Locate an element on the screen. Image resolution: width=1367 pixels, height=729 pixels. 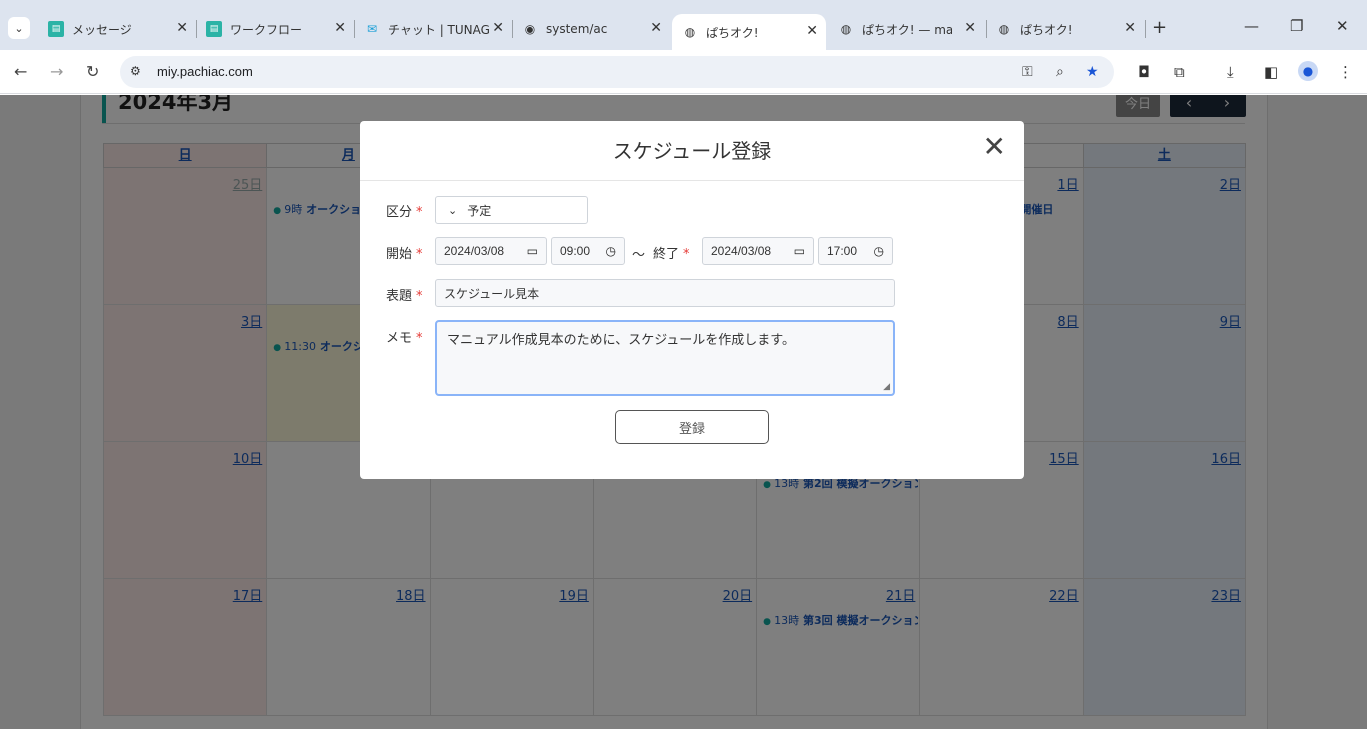
tab-search-button: ⌄ is located at coordinates (19, 28).